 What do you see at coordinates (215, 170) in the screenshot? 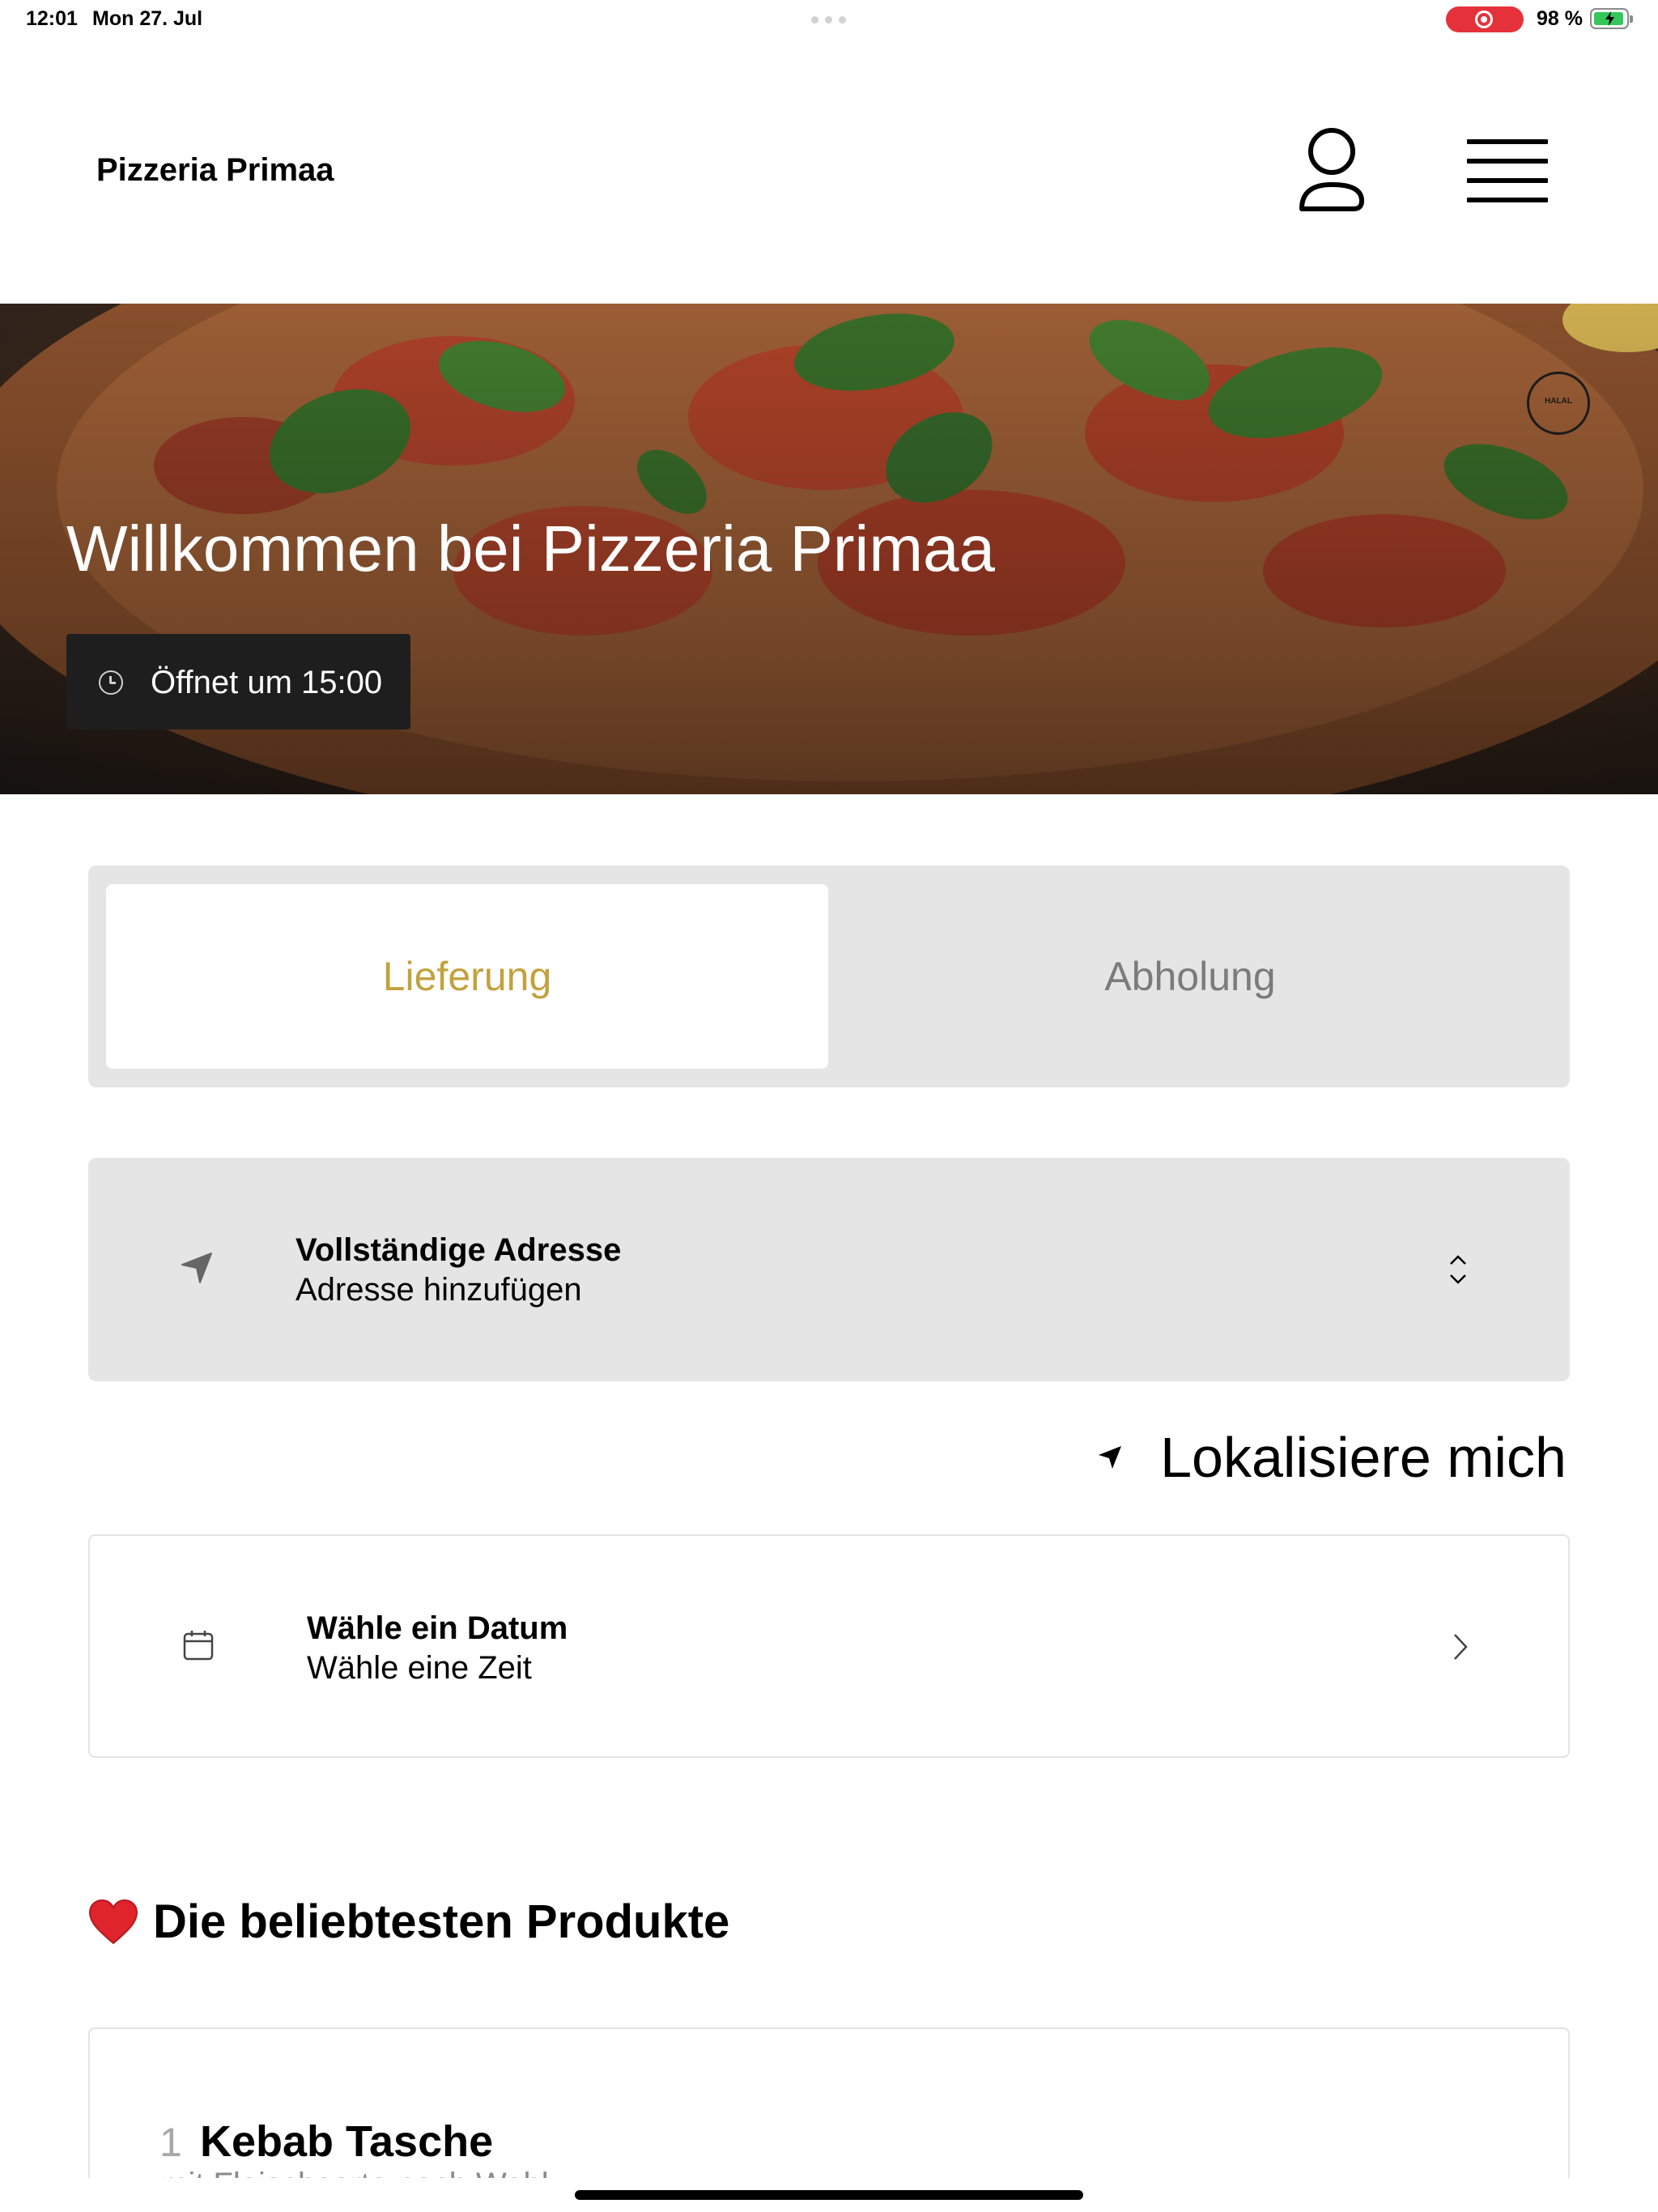
I see `brand-title: Pizzeria Primaa` at bounding box center [215, 170].